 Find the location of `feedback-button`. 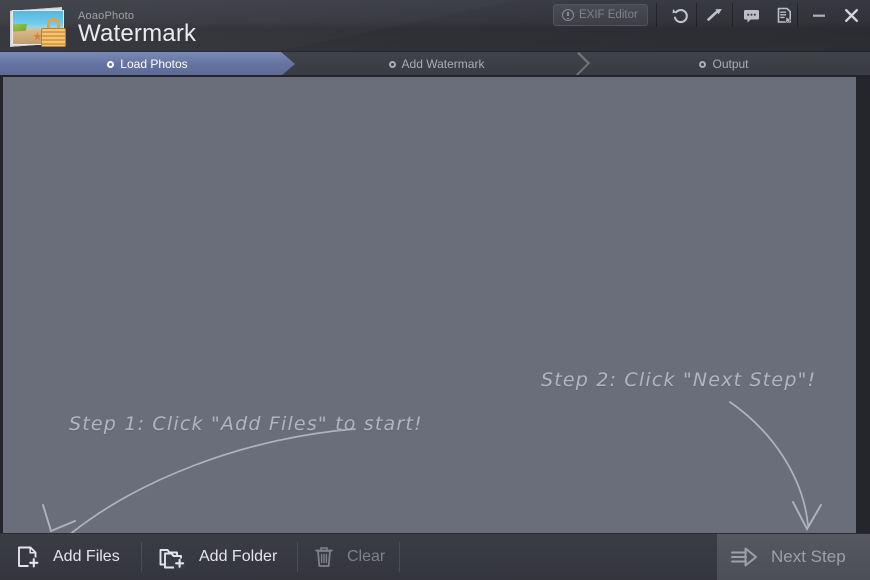

feedback-button is located at coordinates (751, 15).